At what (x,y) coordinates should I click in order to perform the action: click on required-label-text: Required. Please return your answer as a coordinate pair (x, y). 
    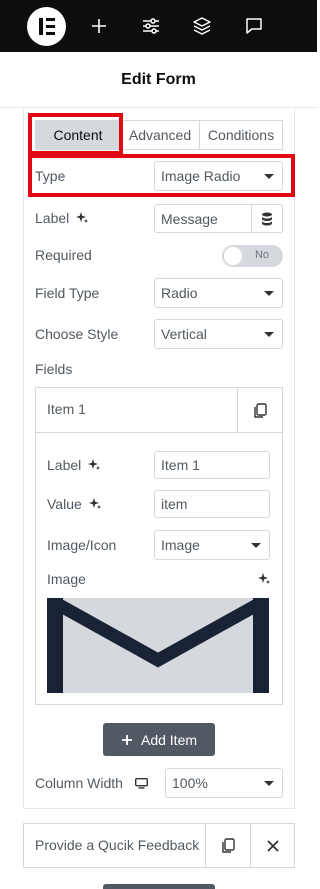
    Looking at the image, I should click on (63, 255).